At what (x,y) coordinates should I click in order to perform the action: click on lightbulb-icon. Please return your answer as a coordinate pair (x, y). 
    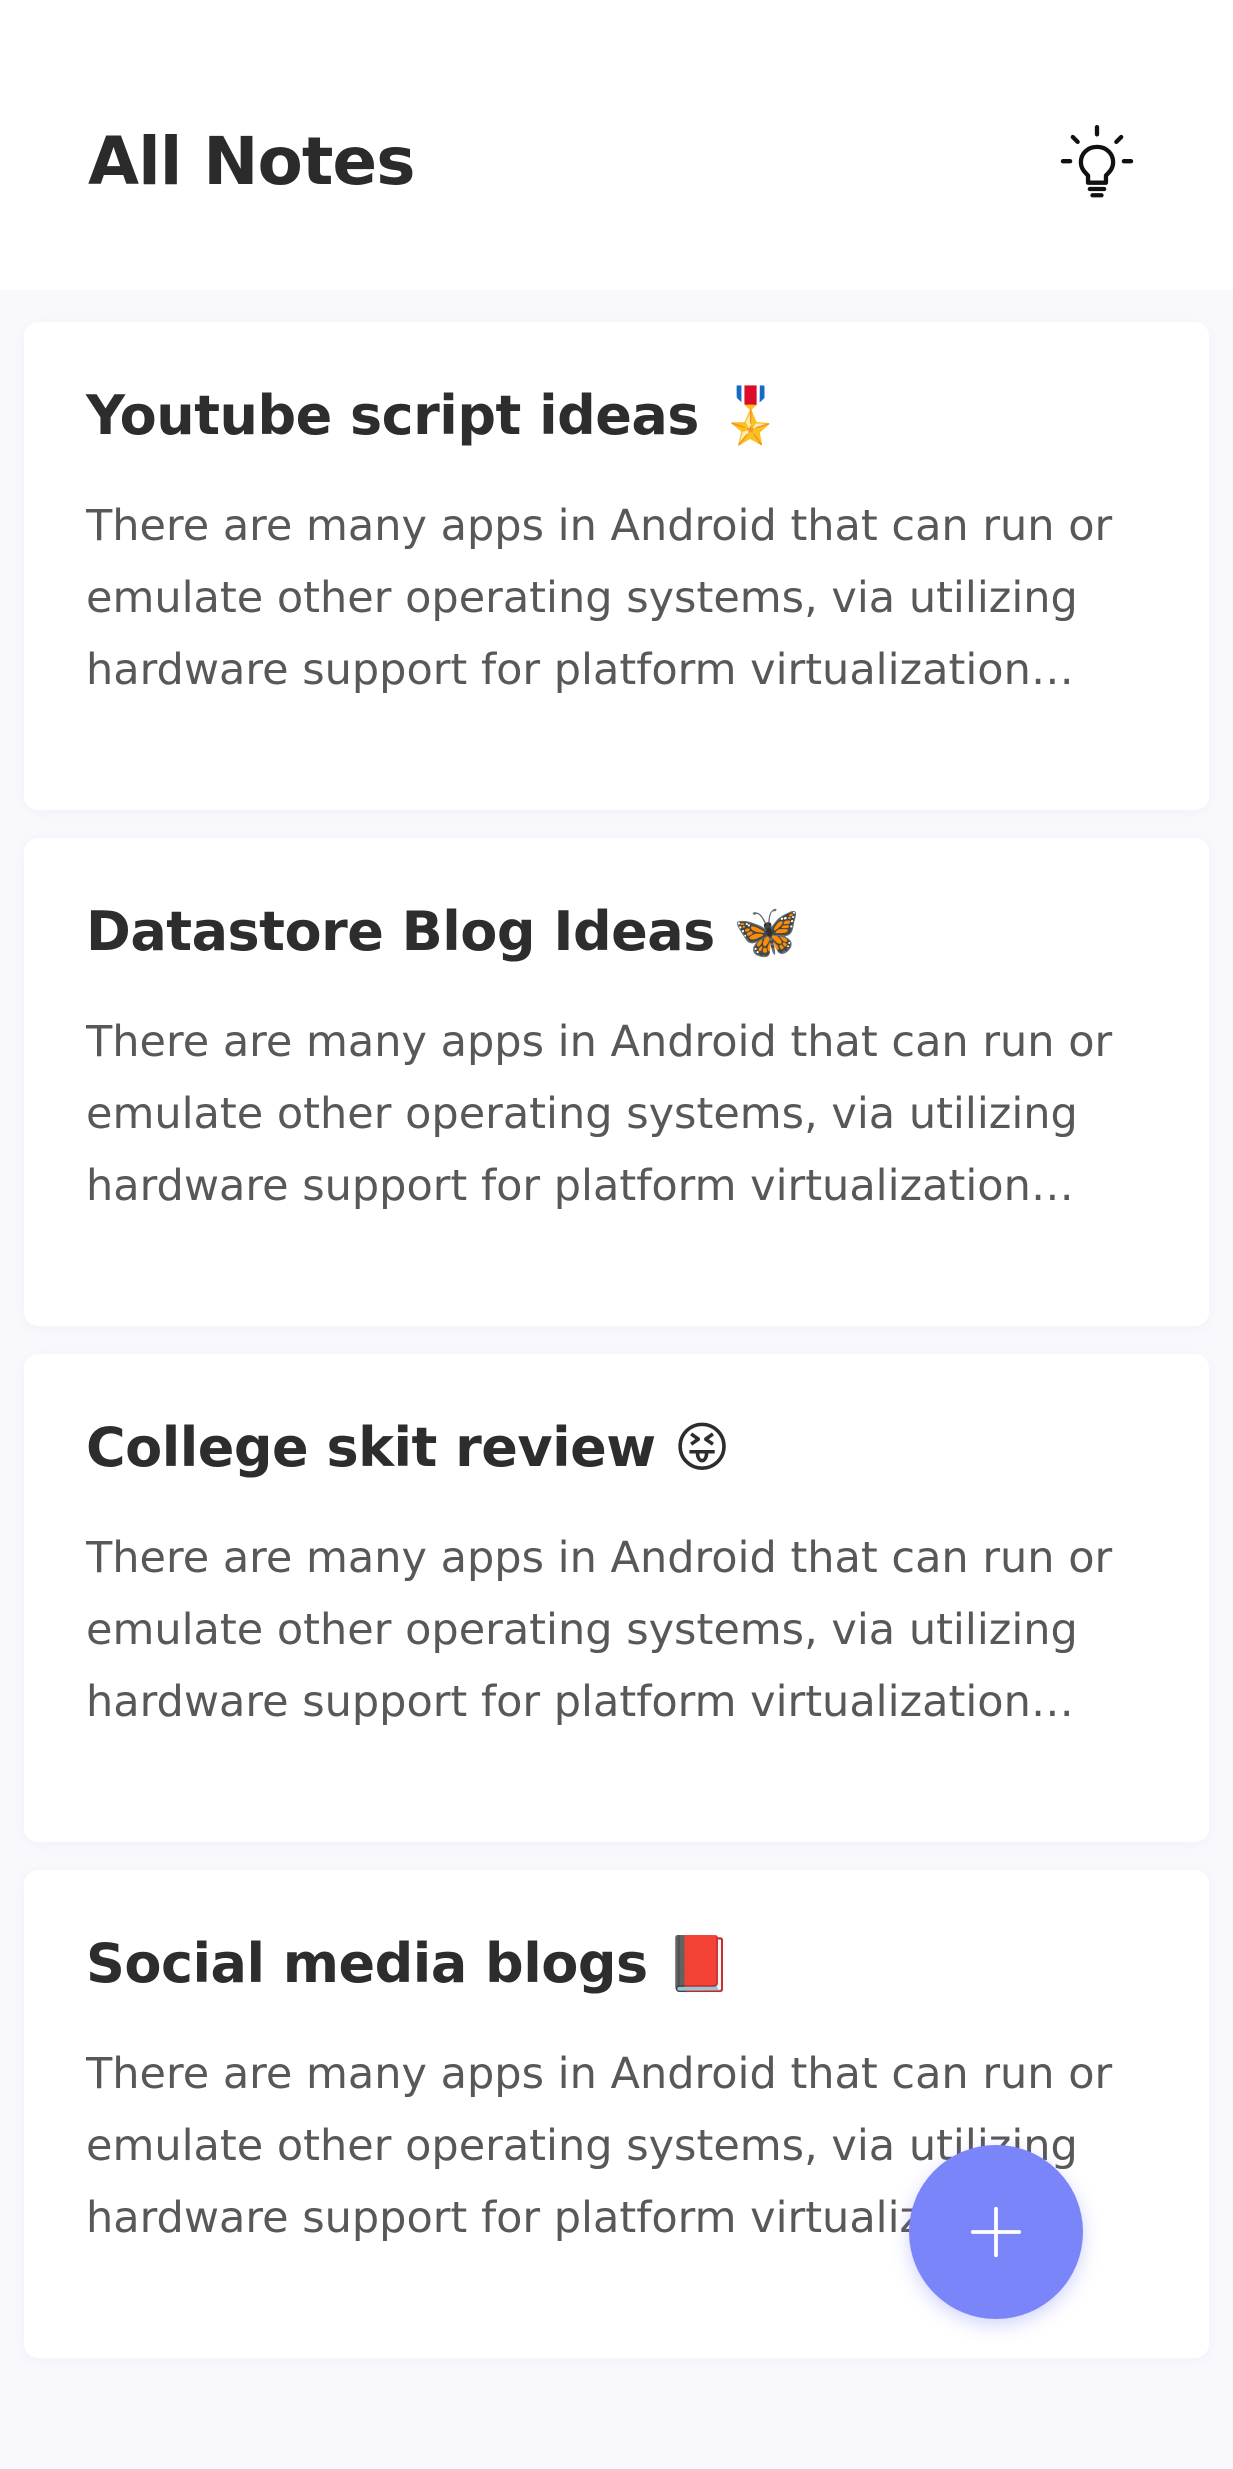
    Looking at the image, I should click on (1097, 161).